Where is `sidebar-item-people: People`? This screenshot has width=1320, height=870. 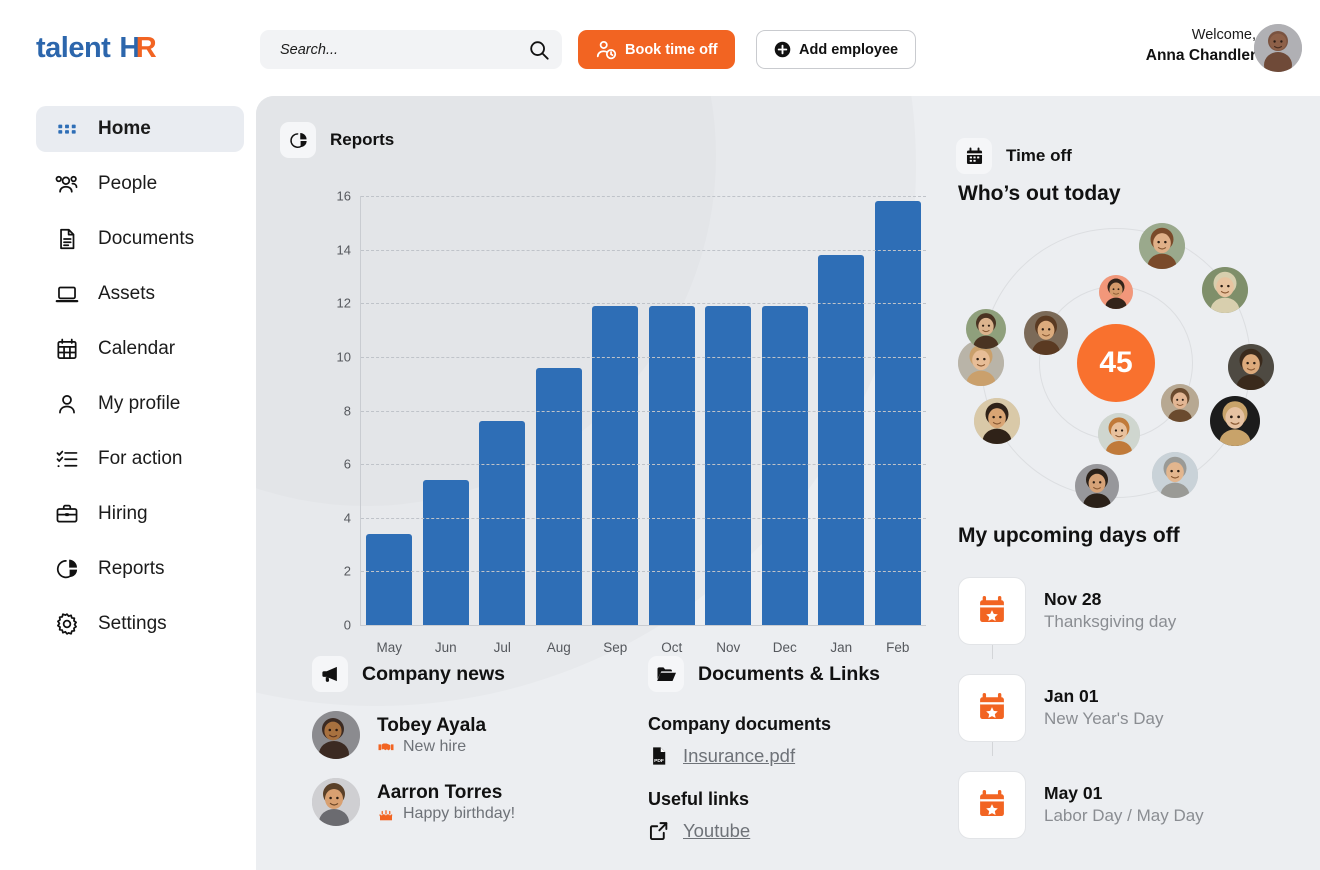
sidebar-item-people: People is located at coordinates (140, 184).